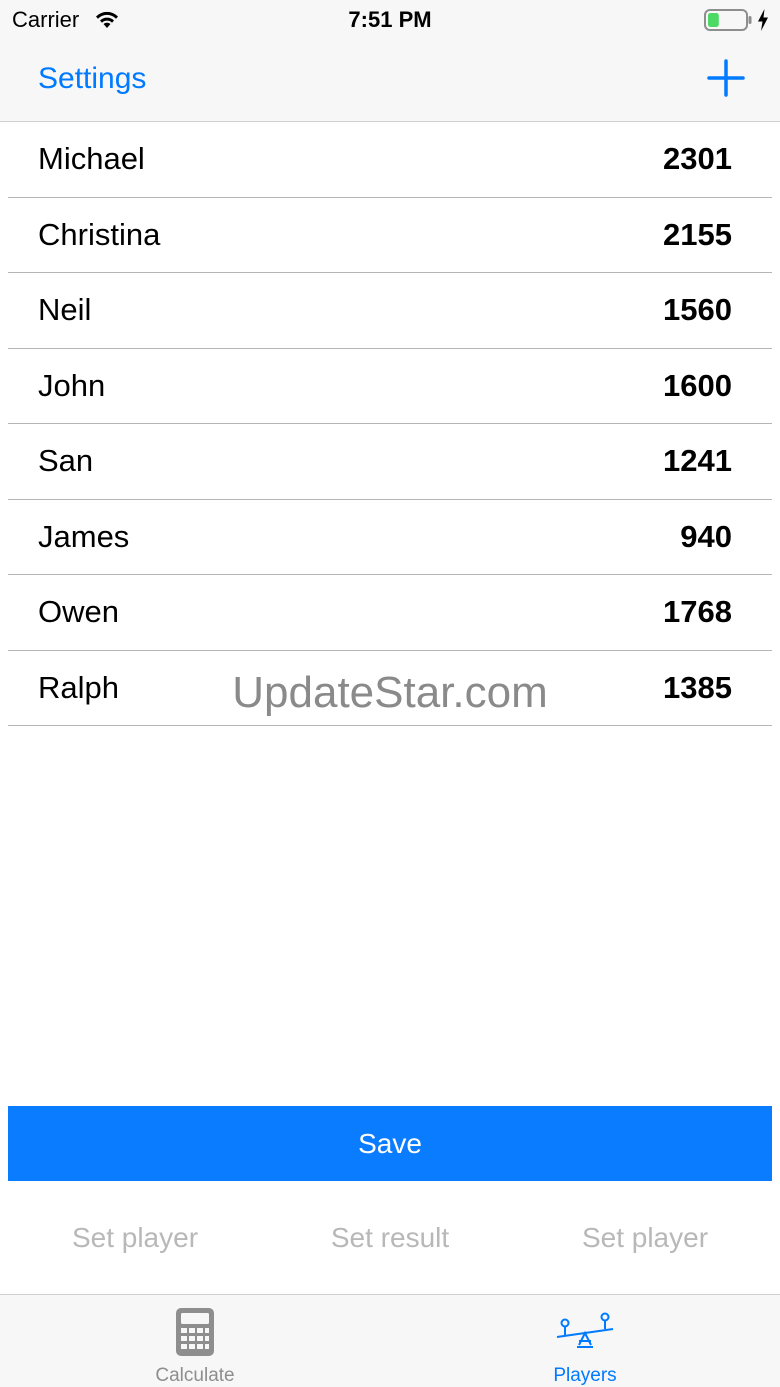 Image resolution: width=780 pixels, height=1387 pixels. What do you see at coordinates (390, 537) in the screenshot?
I see `player-row: James 940` at bounding box center [390, 537].